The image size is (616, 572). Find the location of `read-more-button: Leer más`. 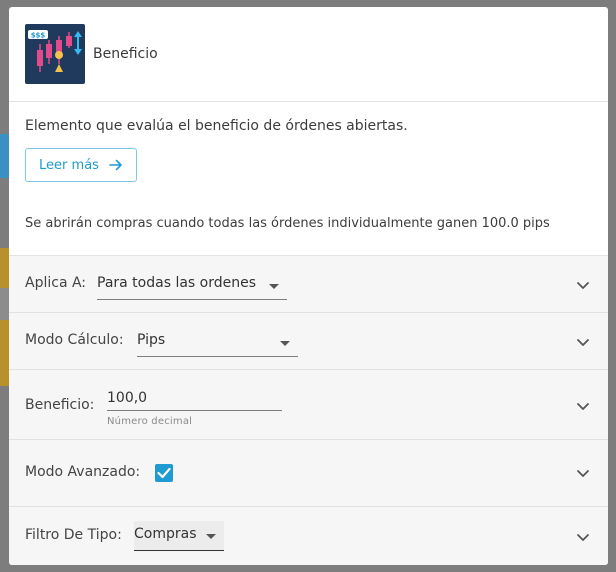

read-more-button: Leer más is located at coordinates (81, 165).